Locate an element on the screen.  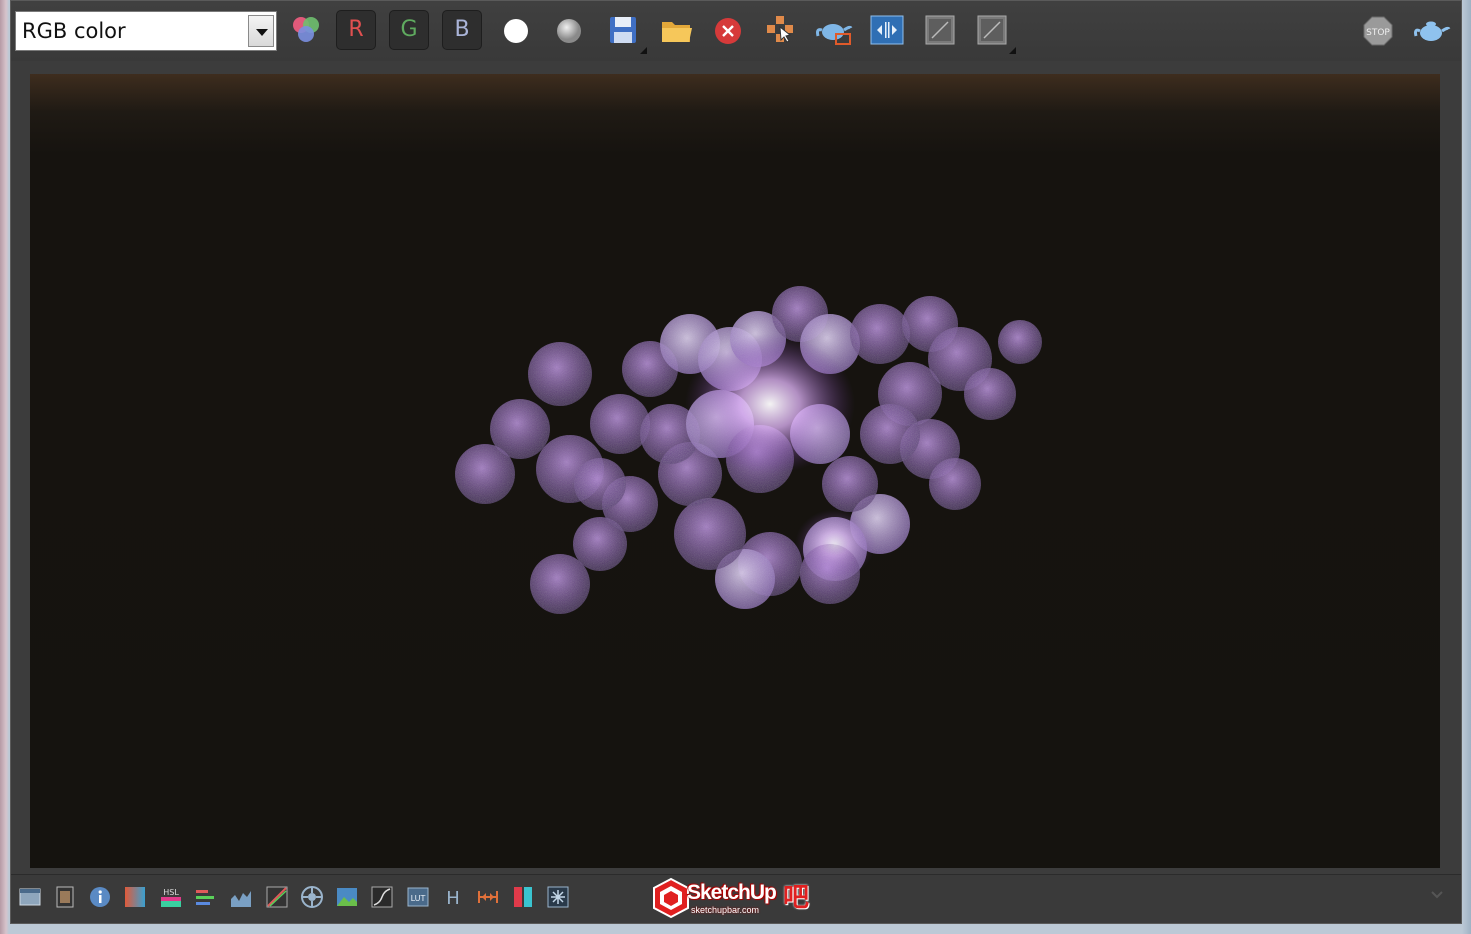
hsl-icon: HSL is located at coordinates (171, 897).